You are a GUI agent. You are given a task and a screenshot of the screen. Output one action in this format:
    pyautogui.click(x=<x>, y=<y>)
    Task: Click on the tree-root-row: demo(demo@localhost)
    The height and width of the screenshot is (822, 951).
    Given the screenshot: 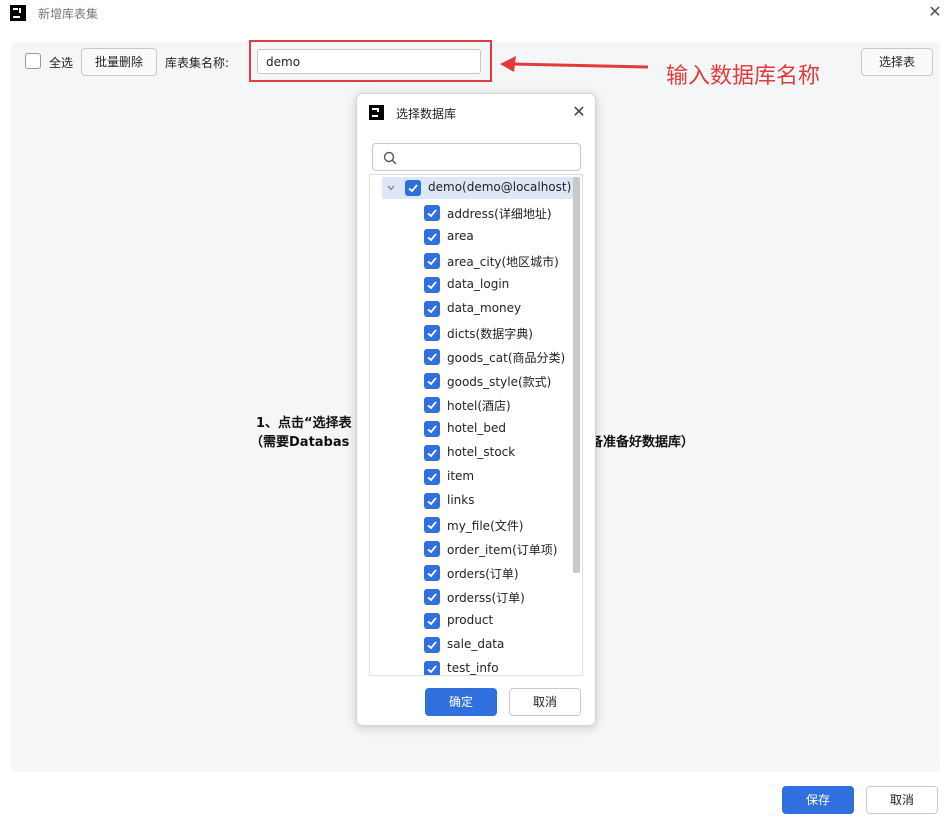 What is the action you would take?
    pyautogui.click(x=478, y=188)
    